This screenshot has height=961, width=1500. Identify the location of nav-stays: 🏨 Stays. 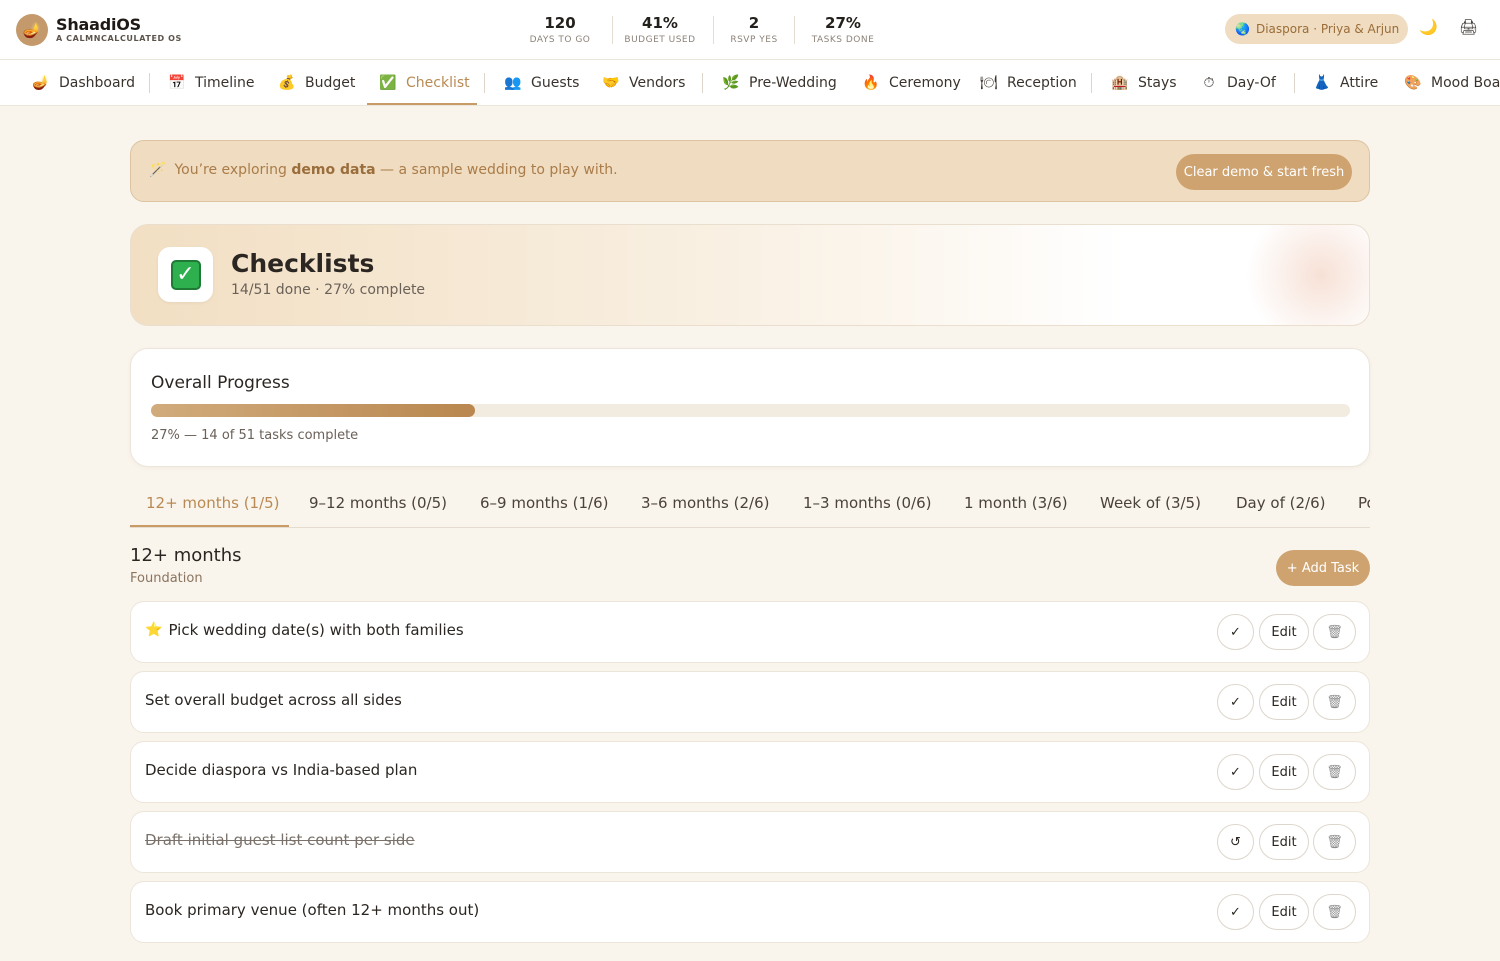
(1144, 82).